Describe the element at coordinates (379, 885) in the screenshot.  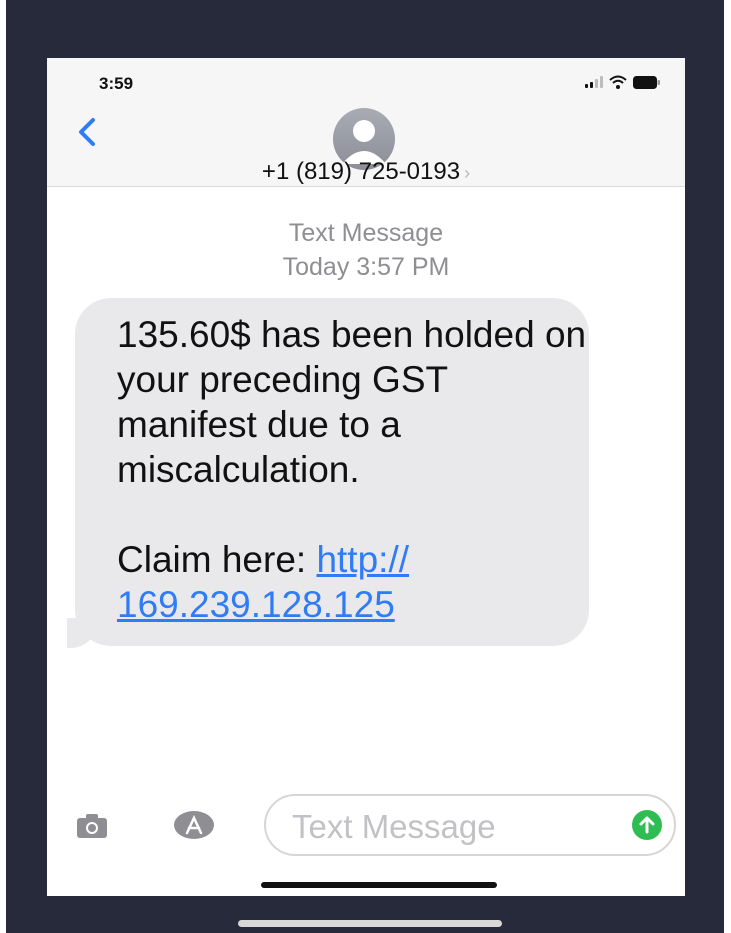
I see `home-indicator` at that location.